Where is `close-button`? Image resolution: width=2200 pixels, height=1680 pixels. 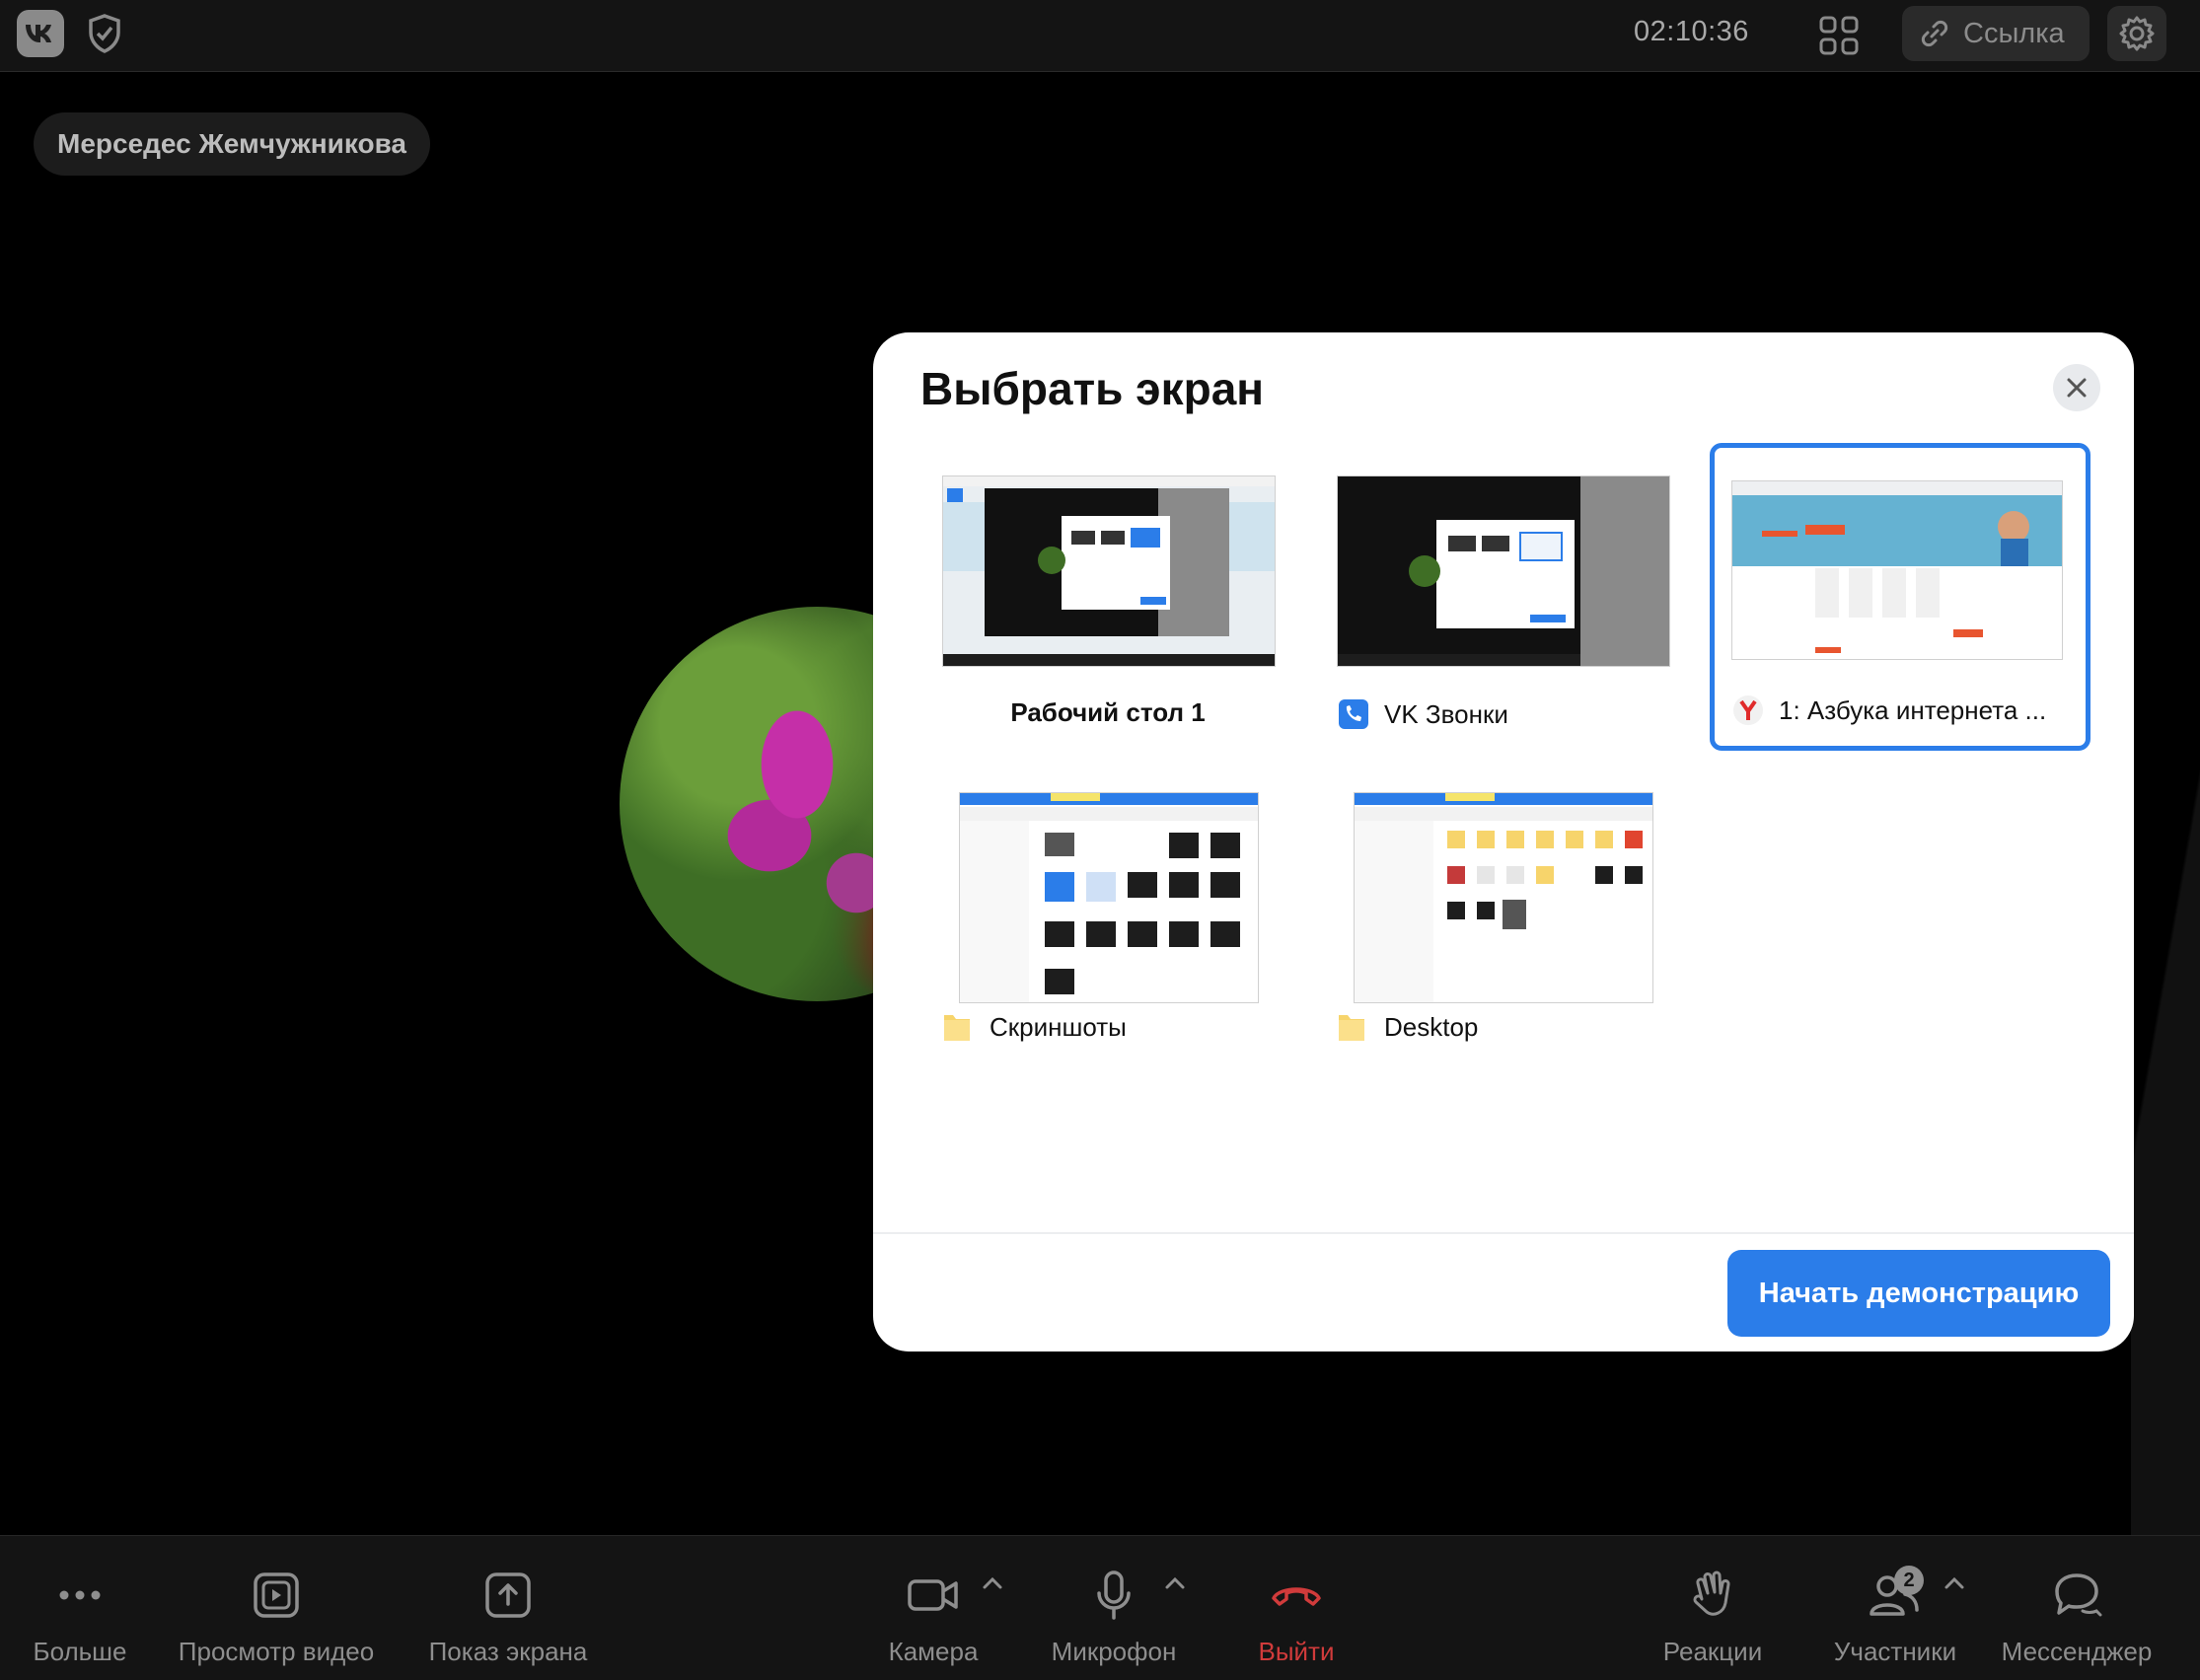
close-button is located at coordinates (2076, 387).